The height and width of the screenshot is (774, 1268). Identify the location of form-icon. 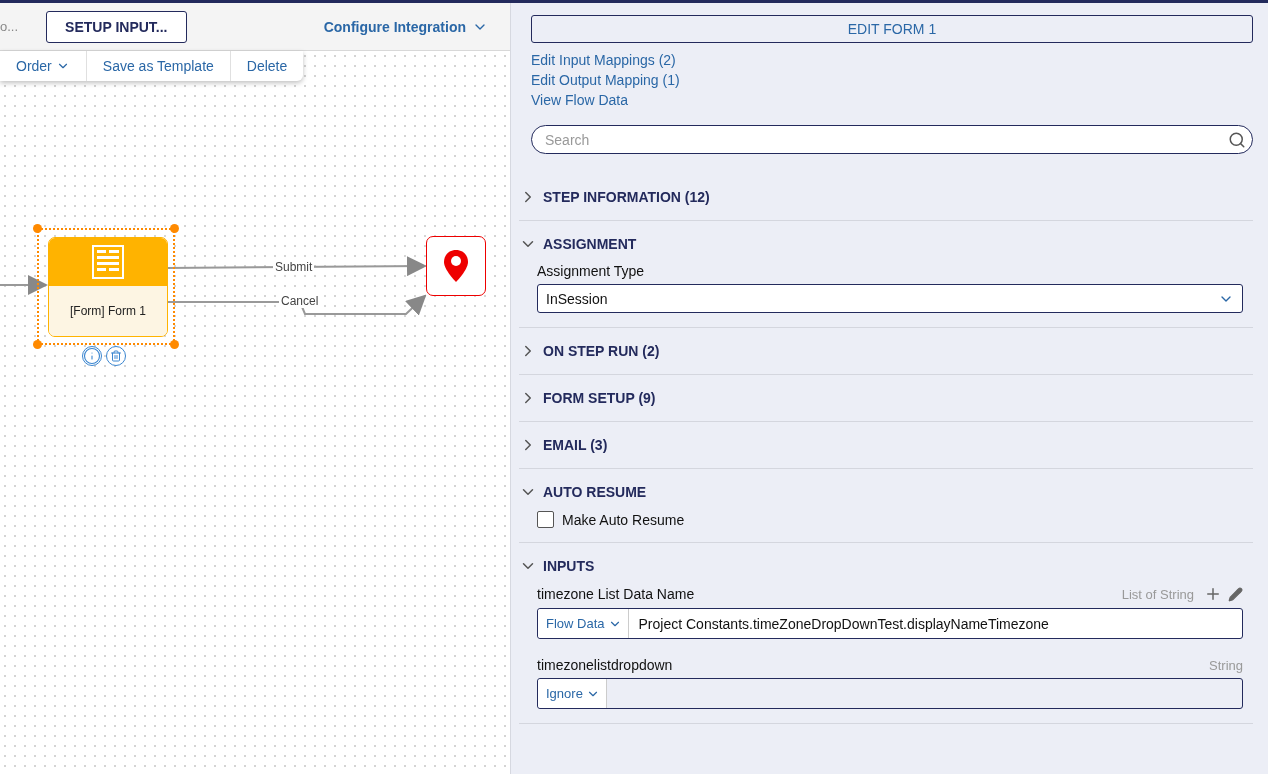
(108, 262).